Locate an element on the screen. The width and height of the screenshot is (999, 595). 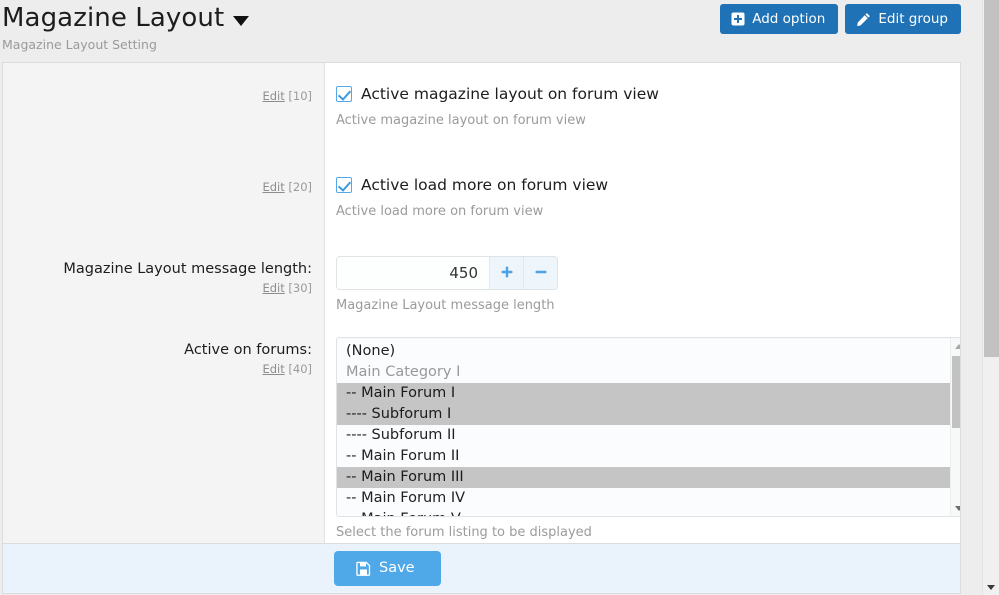
edit-line: Edit [40] is located at coordinates (162, 369).